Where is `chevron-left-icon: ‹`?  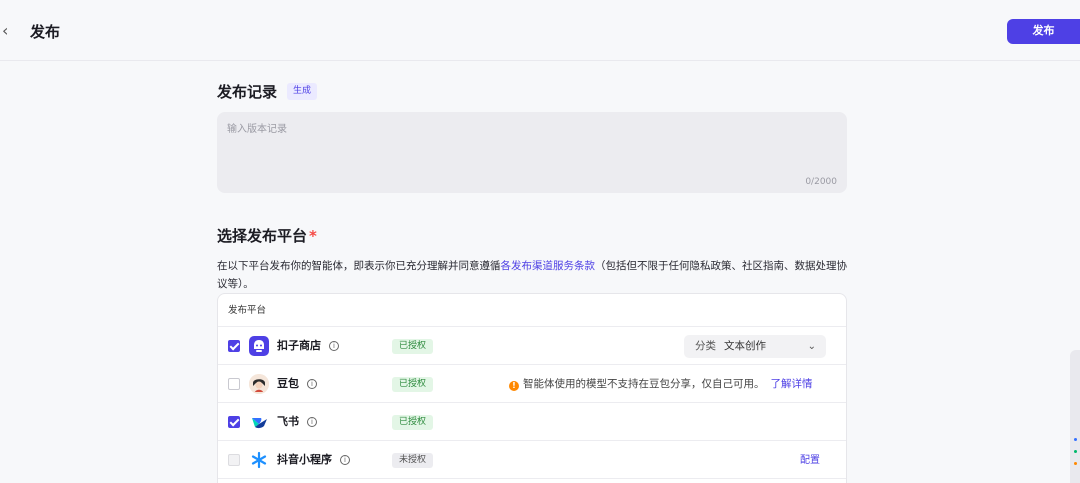
chevron-left-icon: ‹ is located at coordinates (9, 31).